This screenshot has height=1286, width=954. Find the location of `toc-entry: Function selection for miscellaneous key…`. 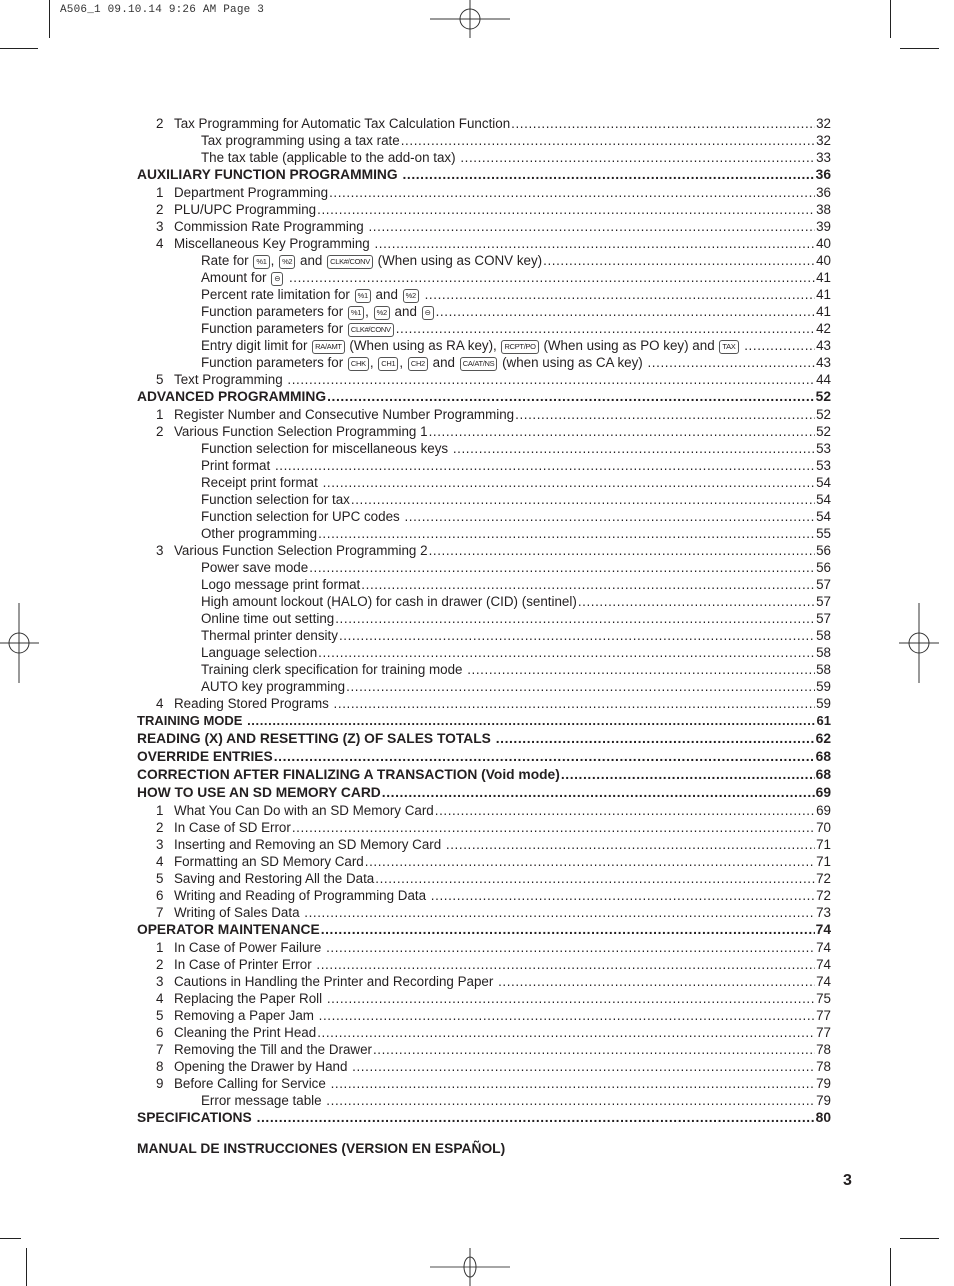

toc-entry: Function selection for miscellaneous key… is located at coordinates (484, 448).